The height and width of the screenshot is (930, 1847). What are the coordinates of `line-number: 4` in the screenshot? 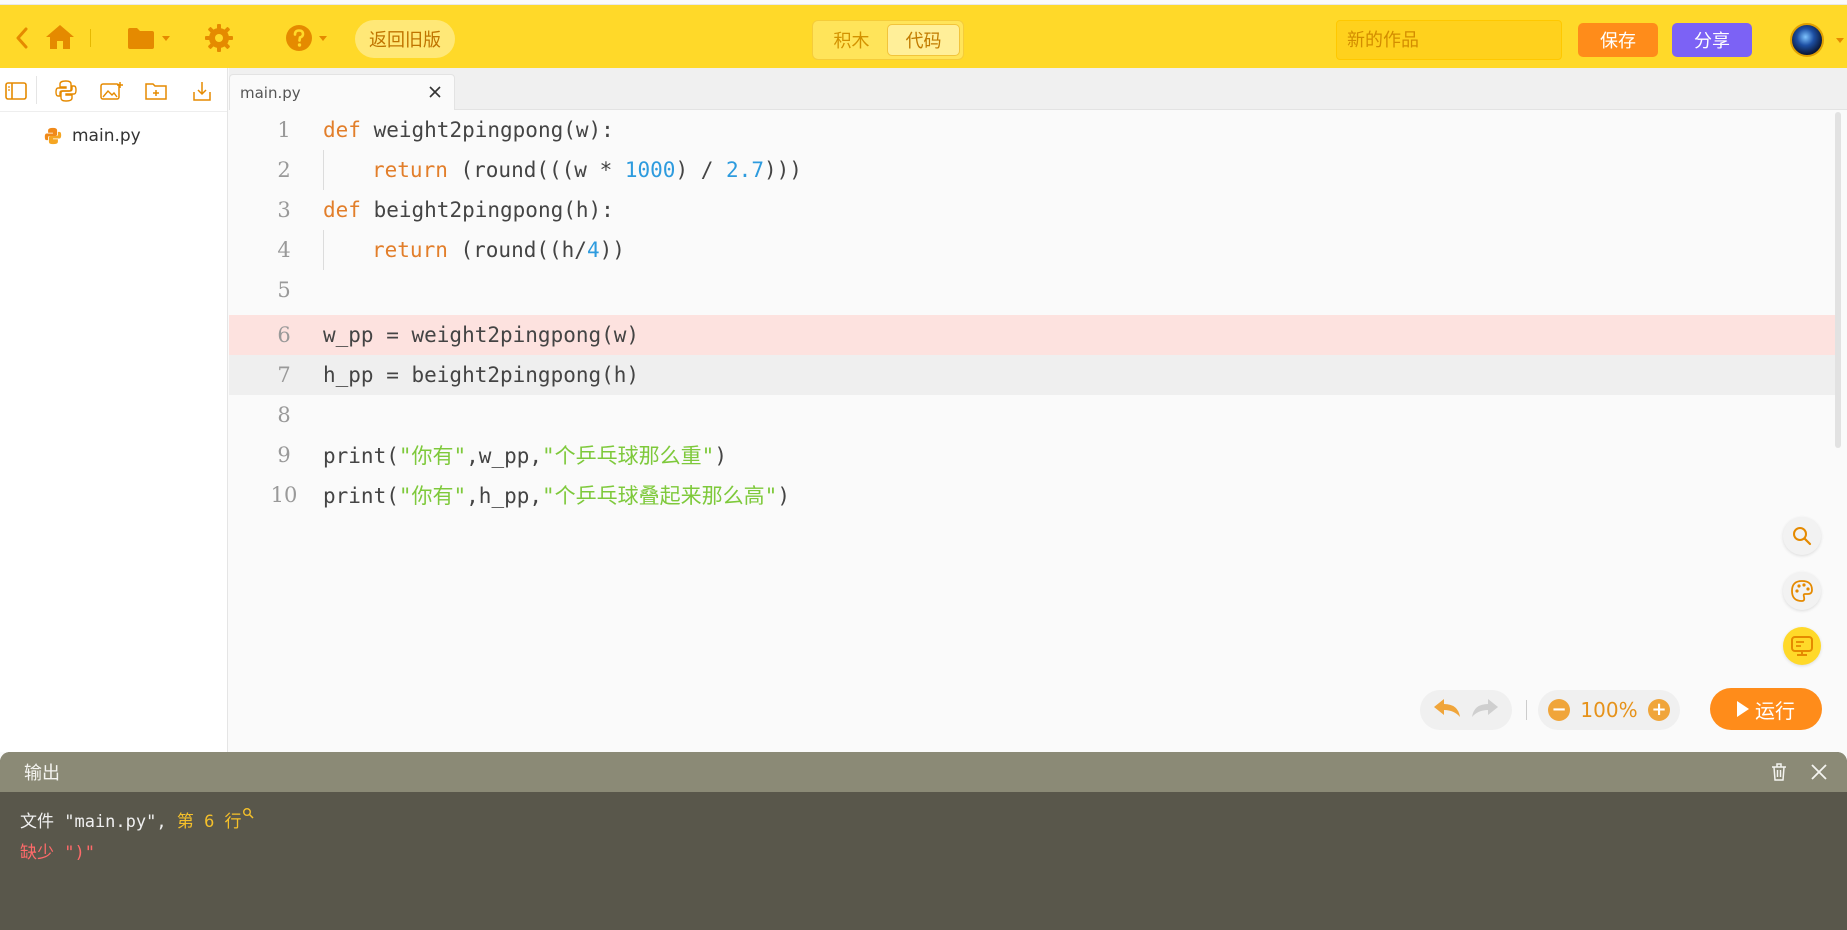 It's located at (284, 250).